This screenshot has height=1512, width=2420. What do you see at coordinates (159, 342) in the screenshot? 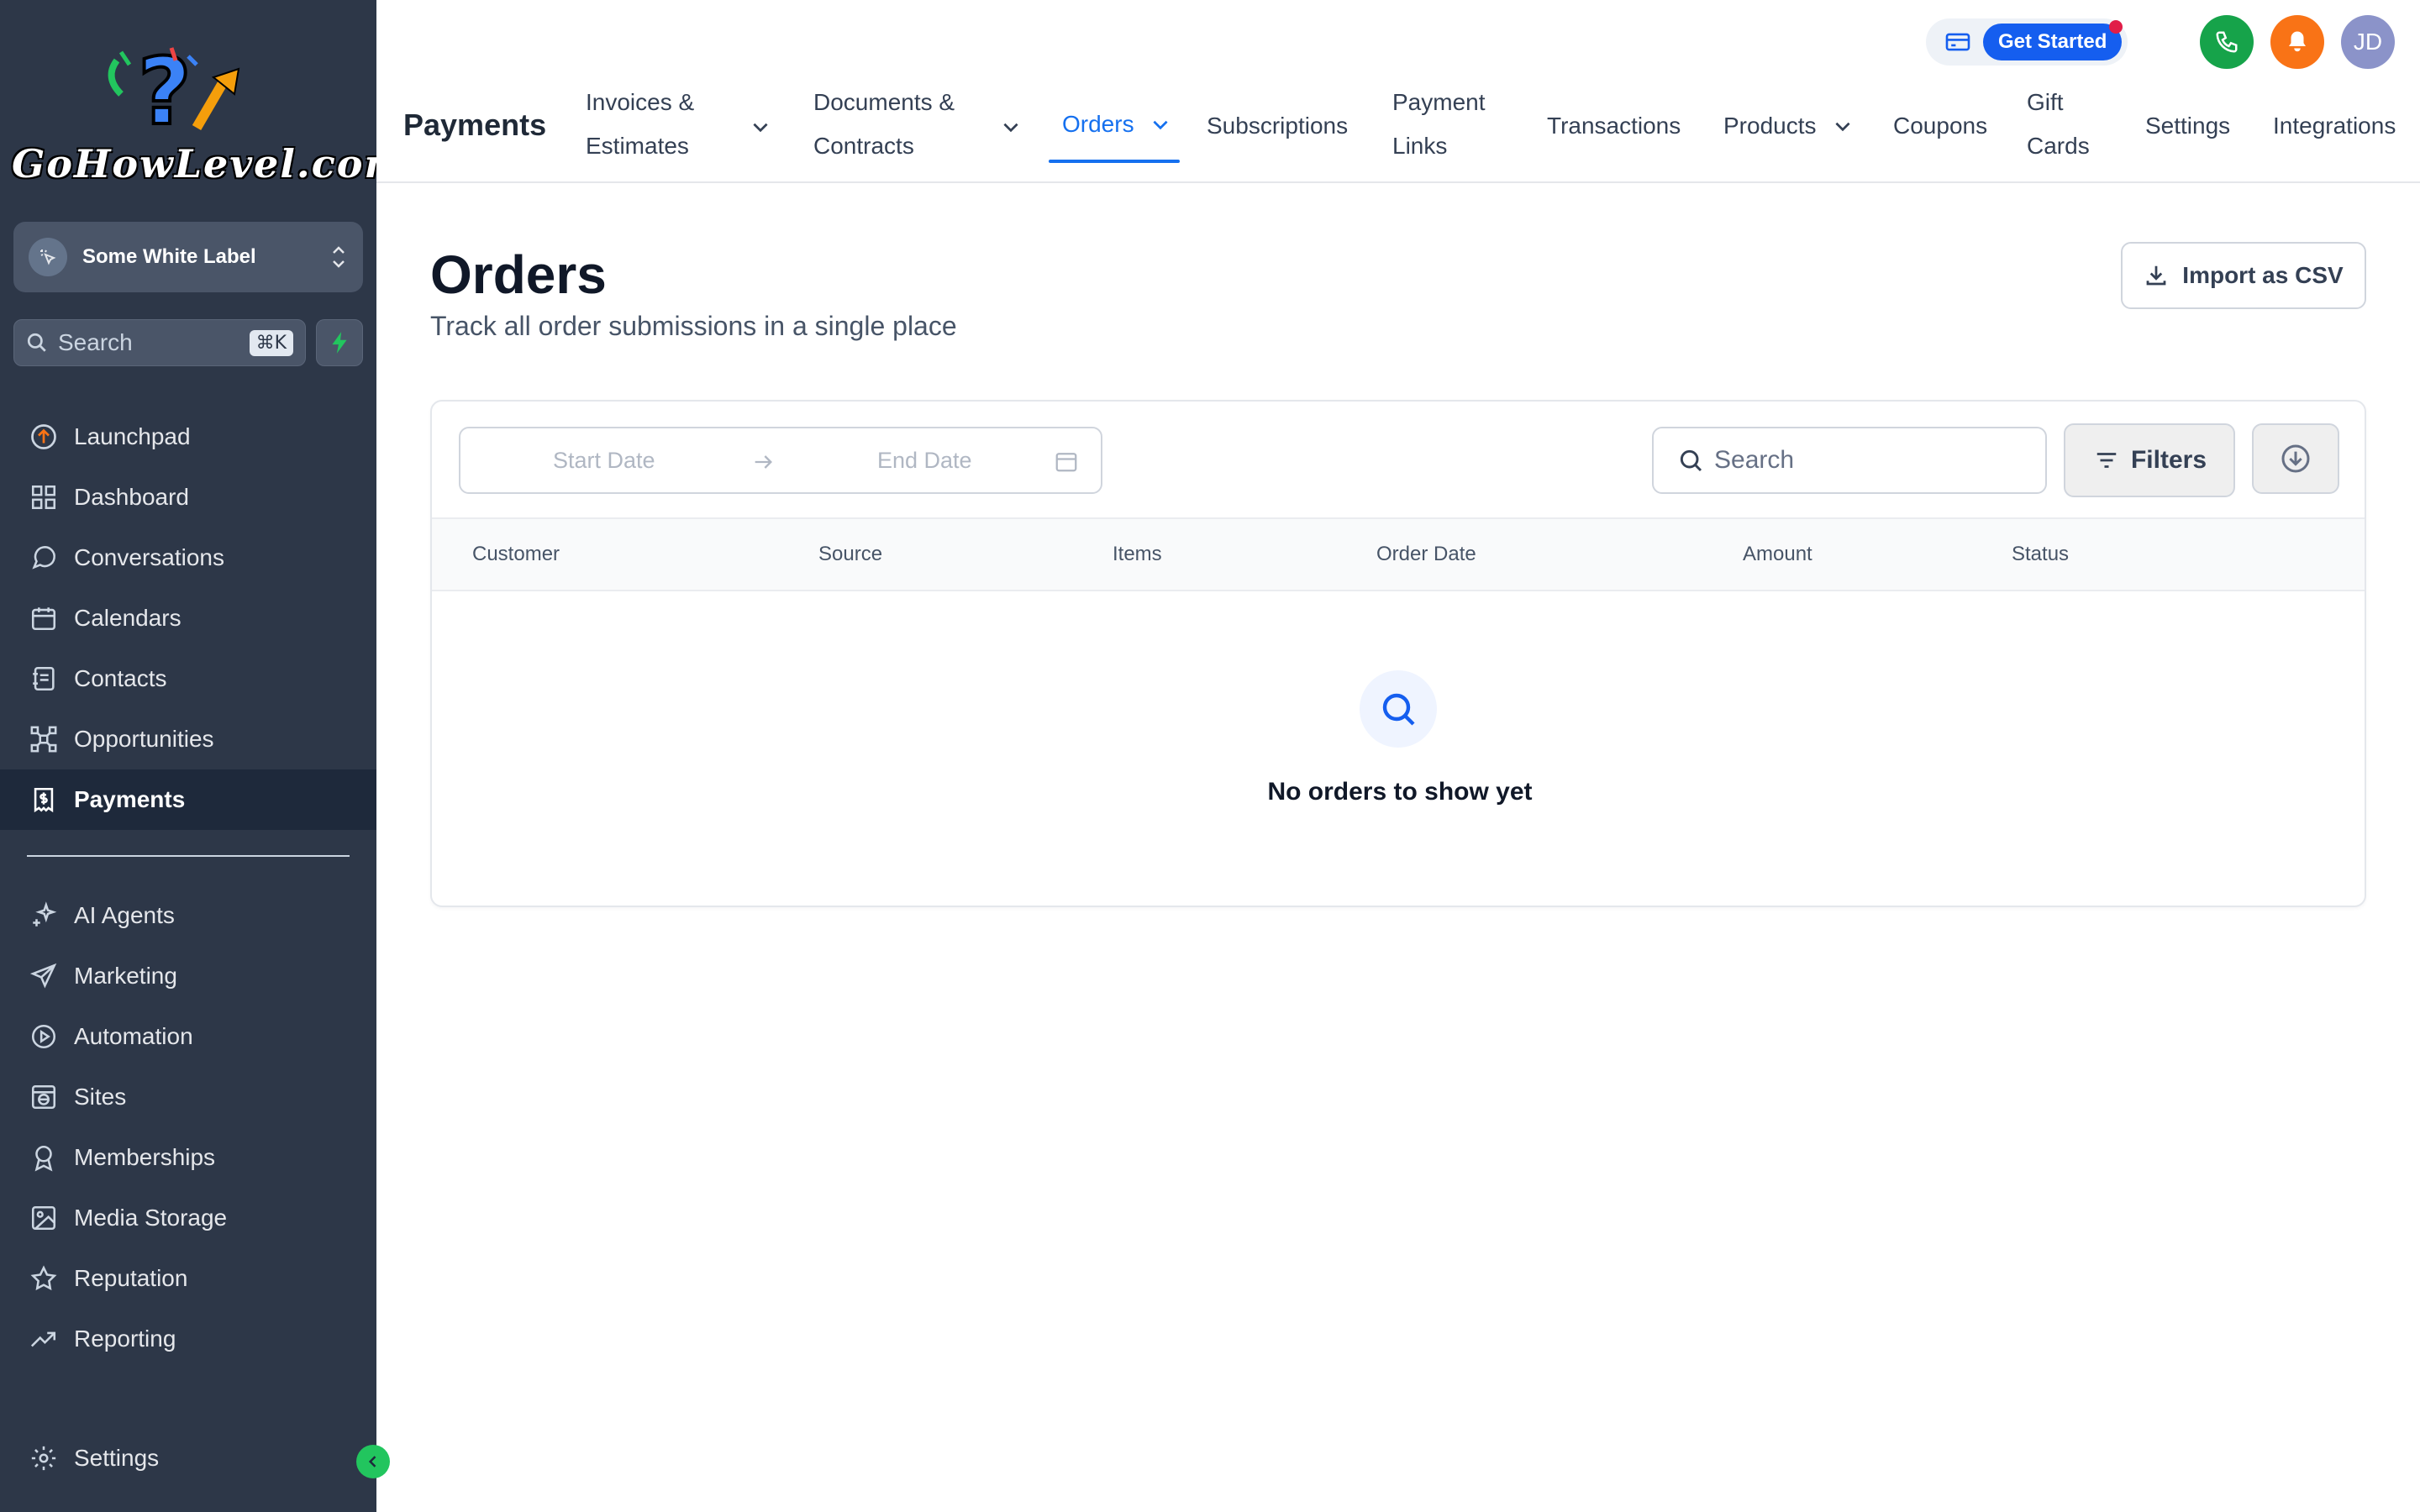
I see `sidebar-search: Search ⌘K` at bounding box center [159, 342].